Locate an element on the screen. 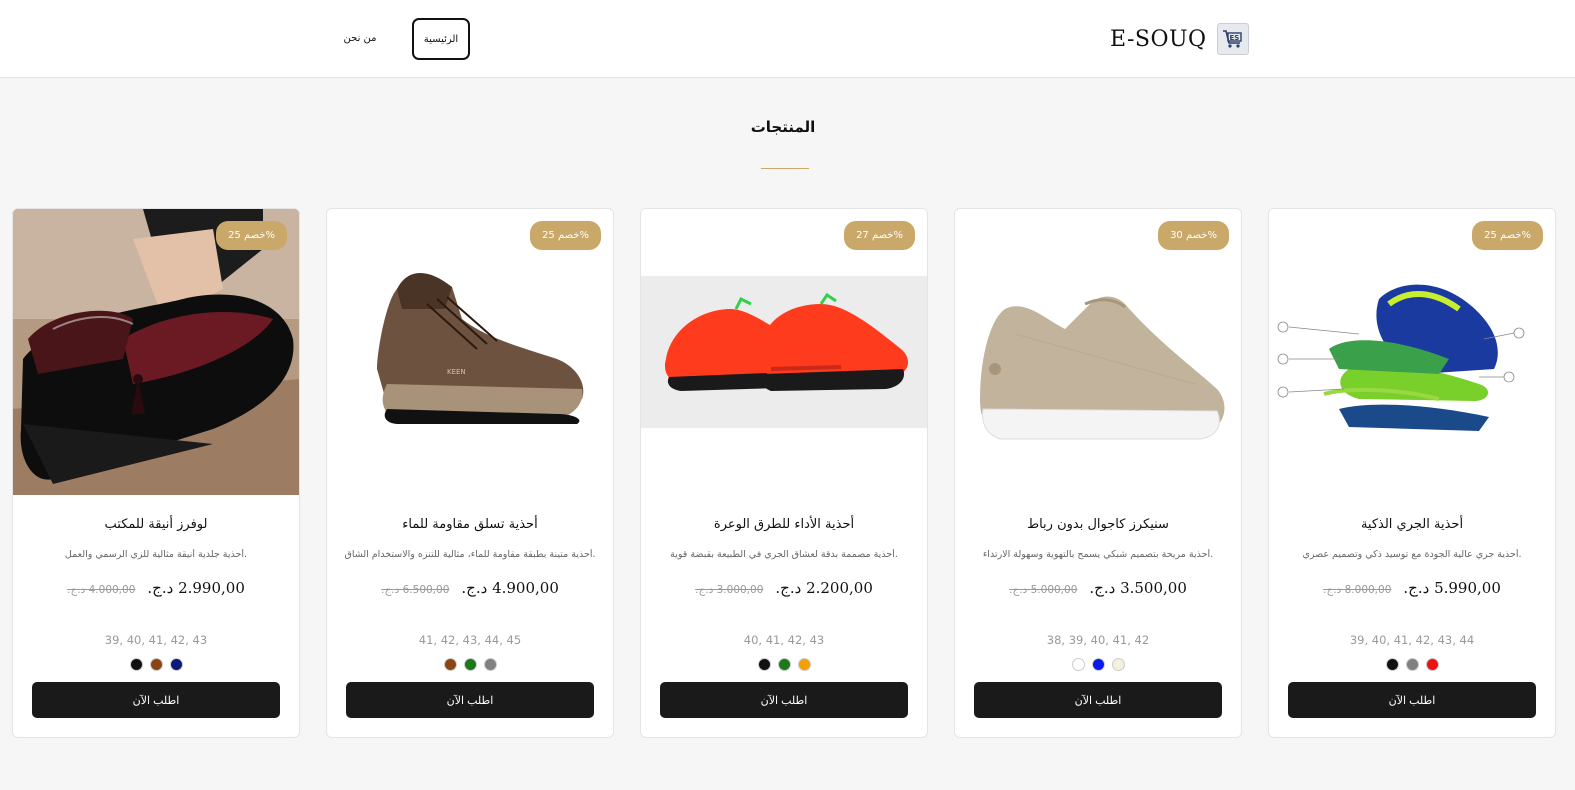  brand-logo: E-SOUQ ES is located at coordinates (1179, 39).